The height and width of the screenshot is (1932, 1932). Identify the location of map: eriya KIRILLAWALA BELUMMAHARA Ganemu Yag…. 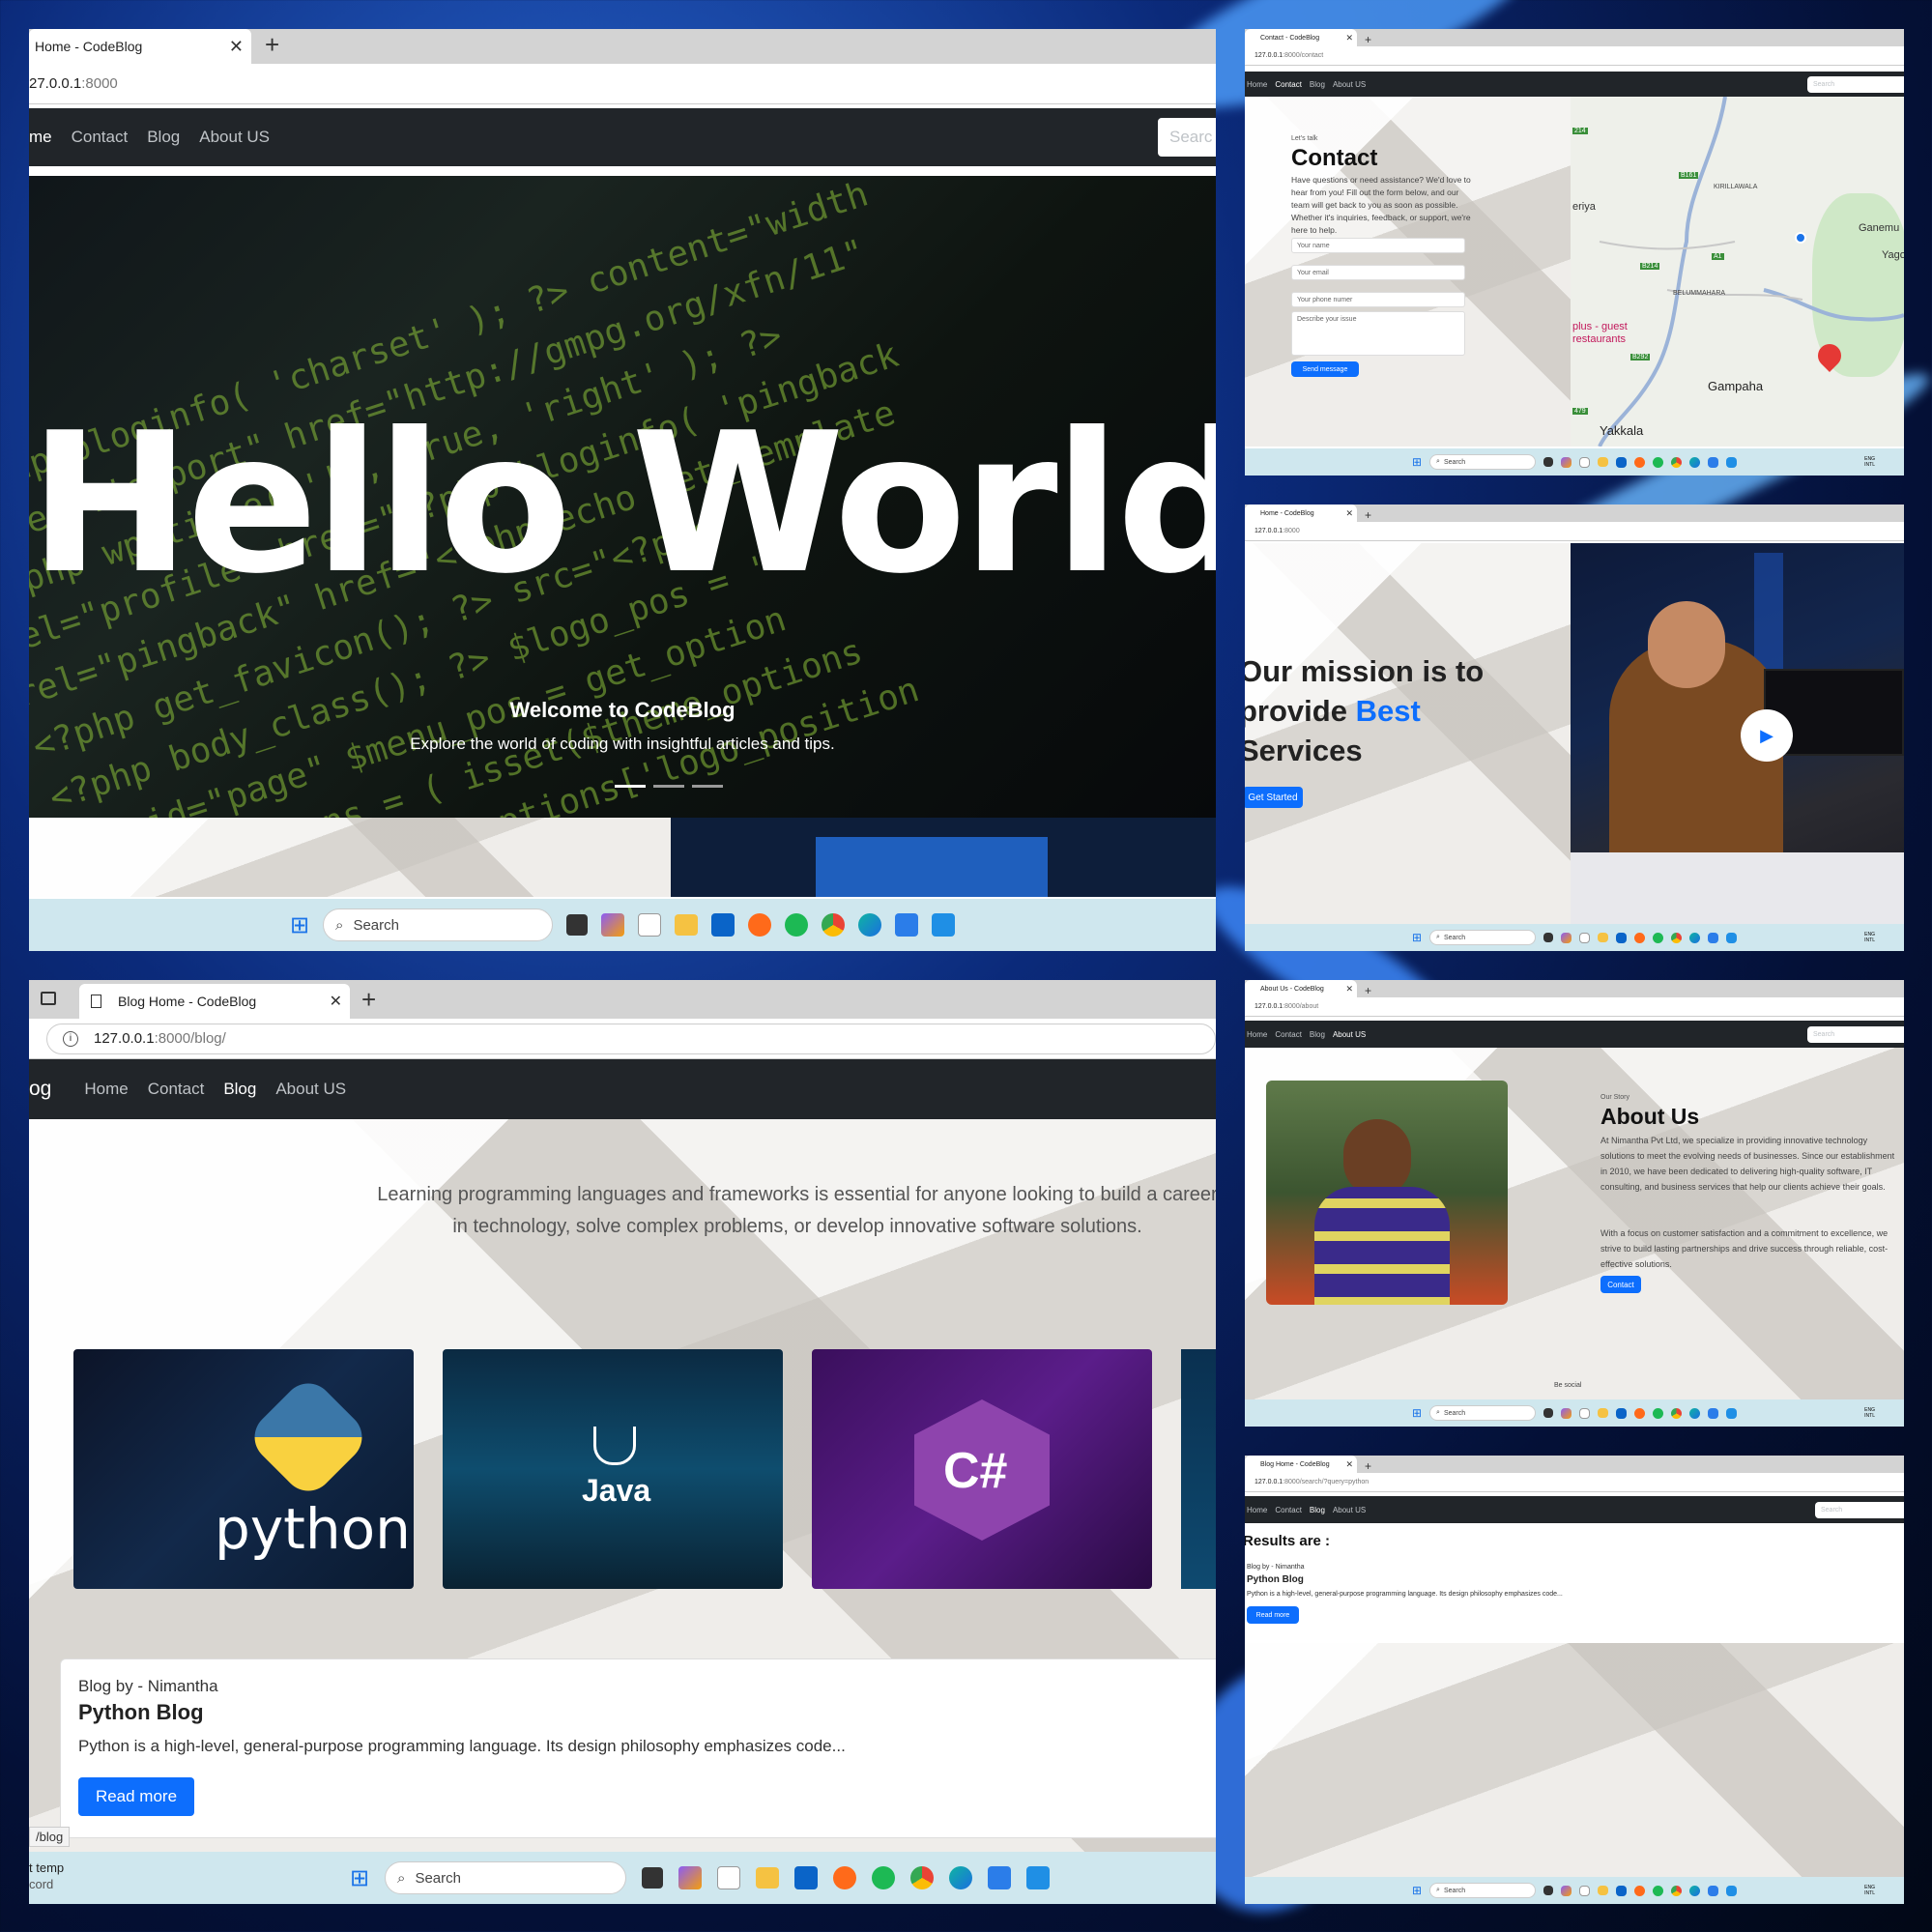
(1737, 272).